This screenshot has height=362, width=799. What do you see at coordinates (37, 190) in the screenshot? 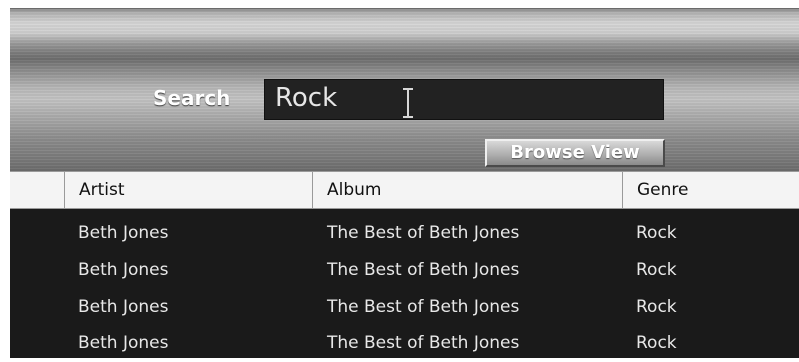
I see `column-header-blank` at bounding box center [37, 190].